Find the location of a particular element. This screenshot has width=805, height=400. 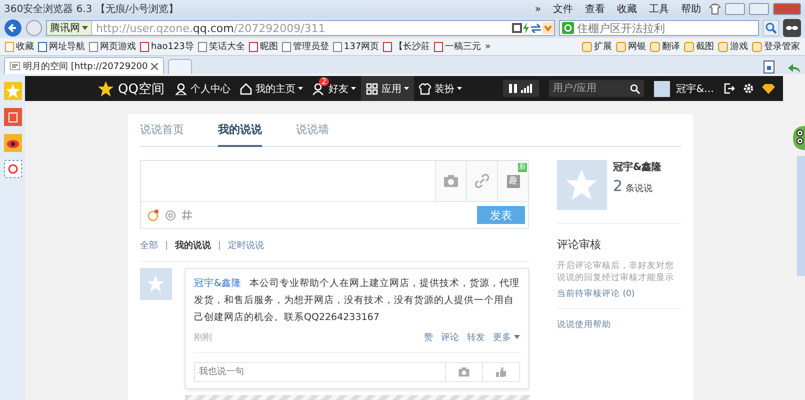

notification-badge: 2 is located at coordinates (324, 81).